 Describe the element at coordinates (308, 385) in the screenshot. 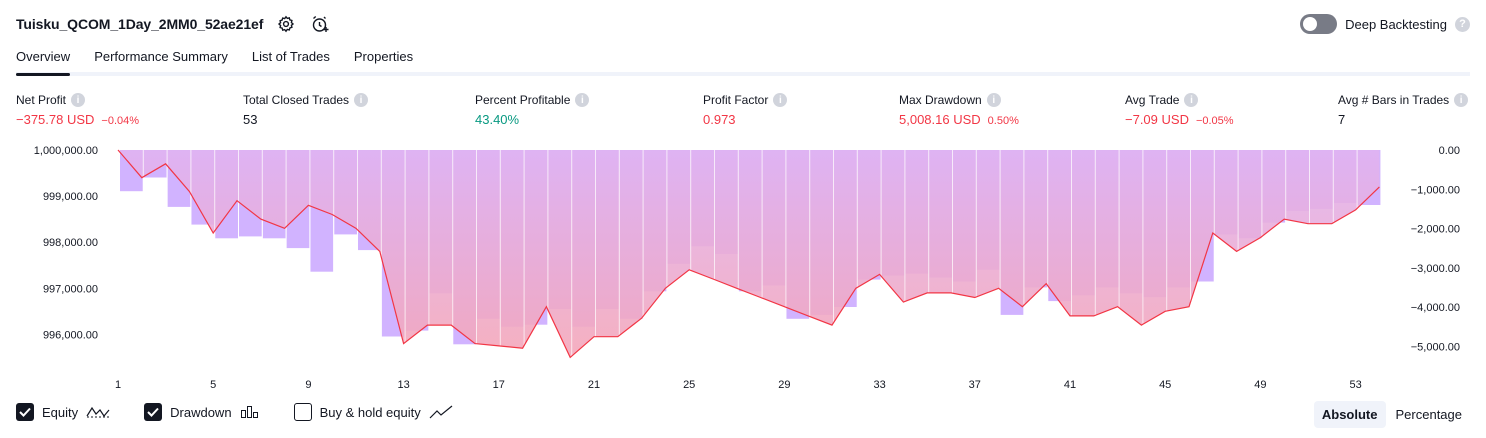

I see `x-tick-label: 9` at that location.